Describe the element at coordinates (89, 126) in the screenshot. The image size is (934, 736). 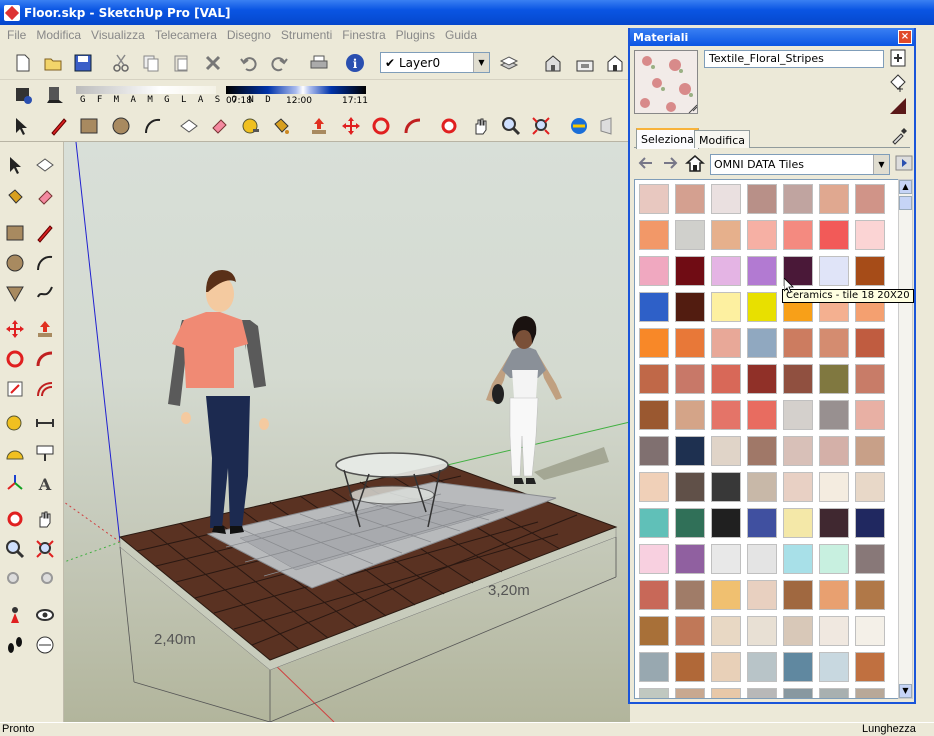
I see `rectangle-icon` at that location.